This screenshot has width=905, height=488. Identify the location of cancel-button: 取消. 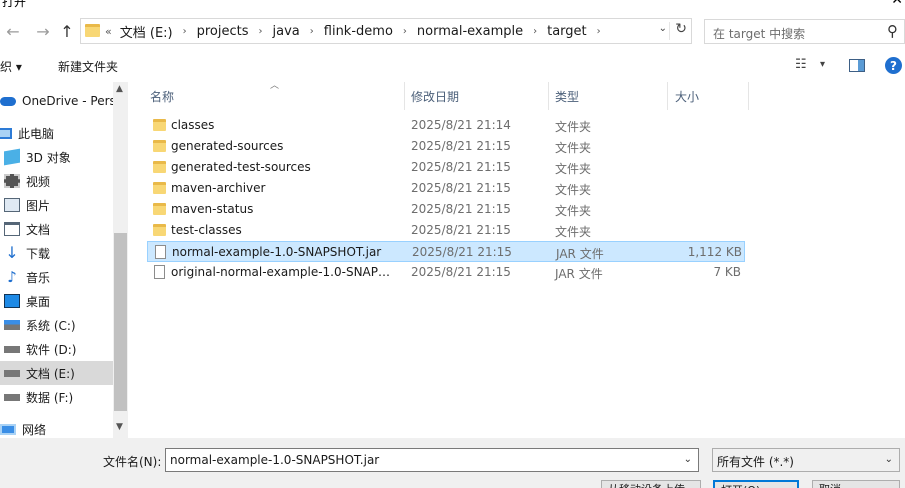
(856, 484).